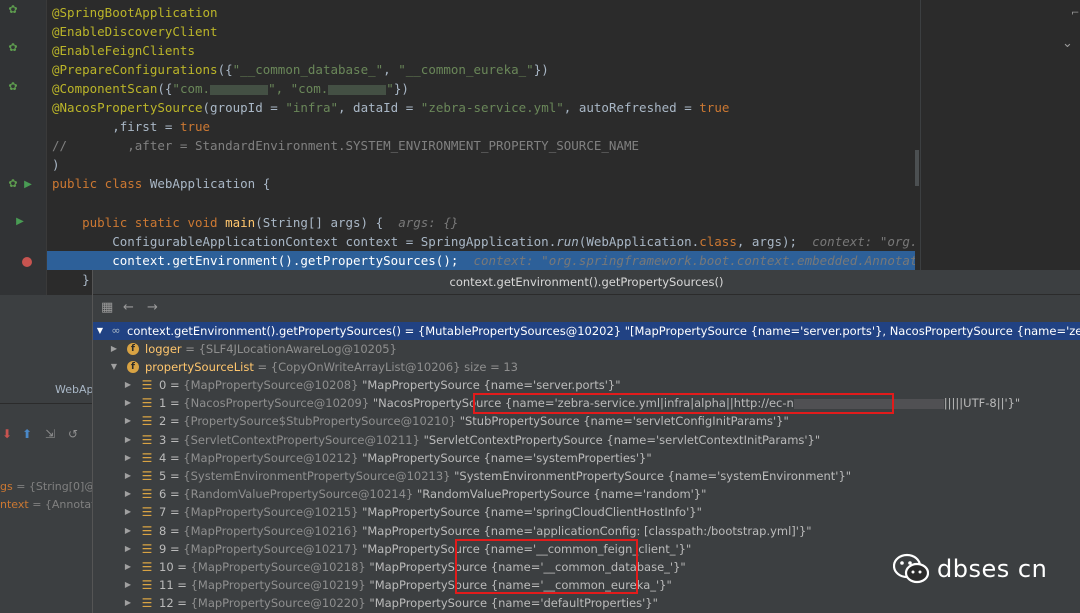  I want to click on code-token: , args);, so click(774, 241).